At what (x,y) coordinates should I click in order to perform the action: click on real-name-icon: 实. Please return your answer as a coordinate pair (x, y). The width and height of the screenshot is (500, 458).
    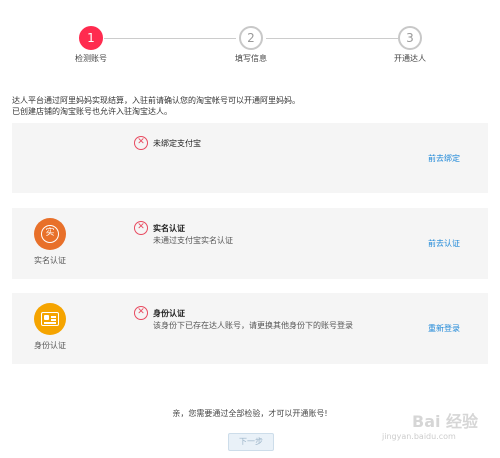
    Looking at the image, I should click on (50, 234).